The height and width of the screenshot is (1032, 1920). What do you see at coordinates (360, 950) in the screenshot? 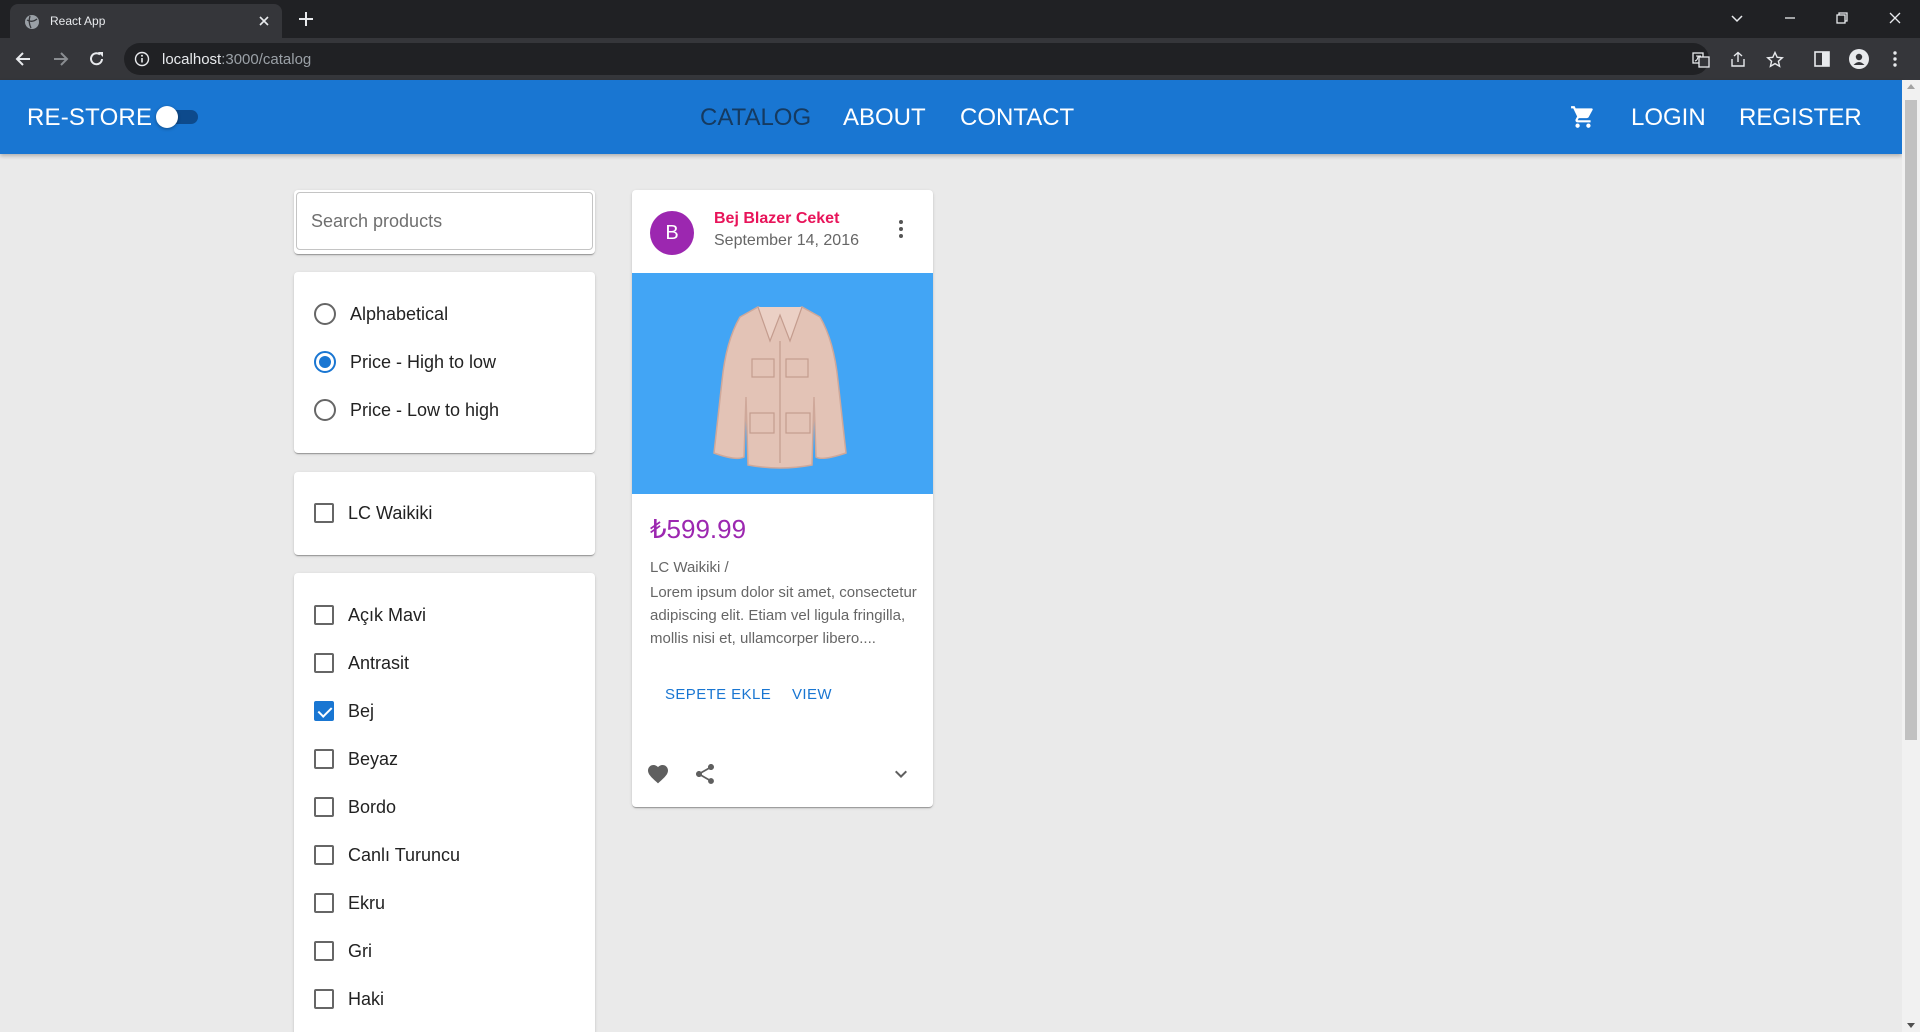
I see `type-filter-label: Gri` at bounding box center [360, 950].